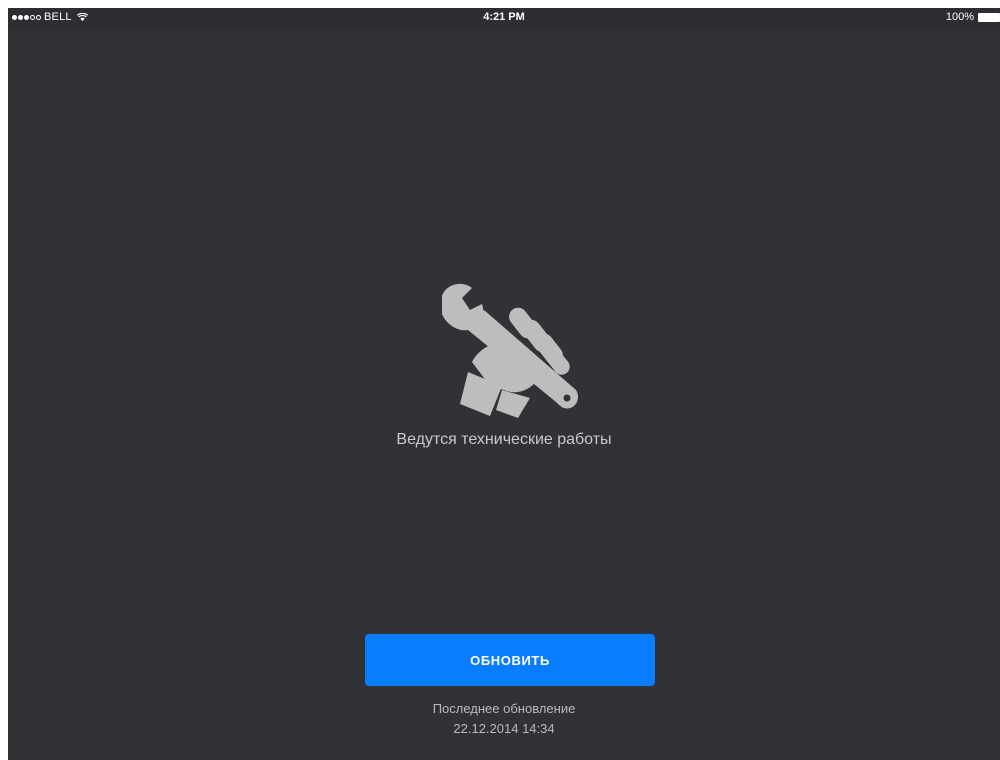  I want to click on last-update-value: 22.12.2014 14:34, so click(504, 728).